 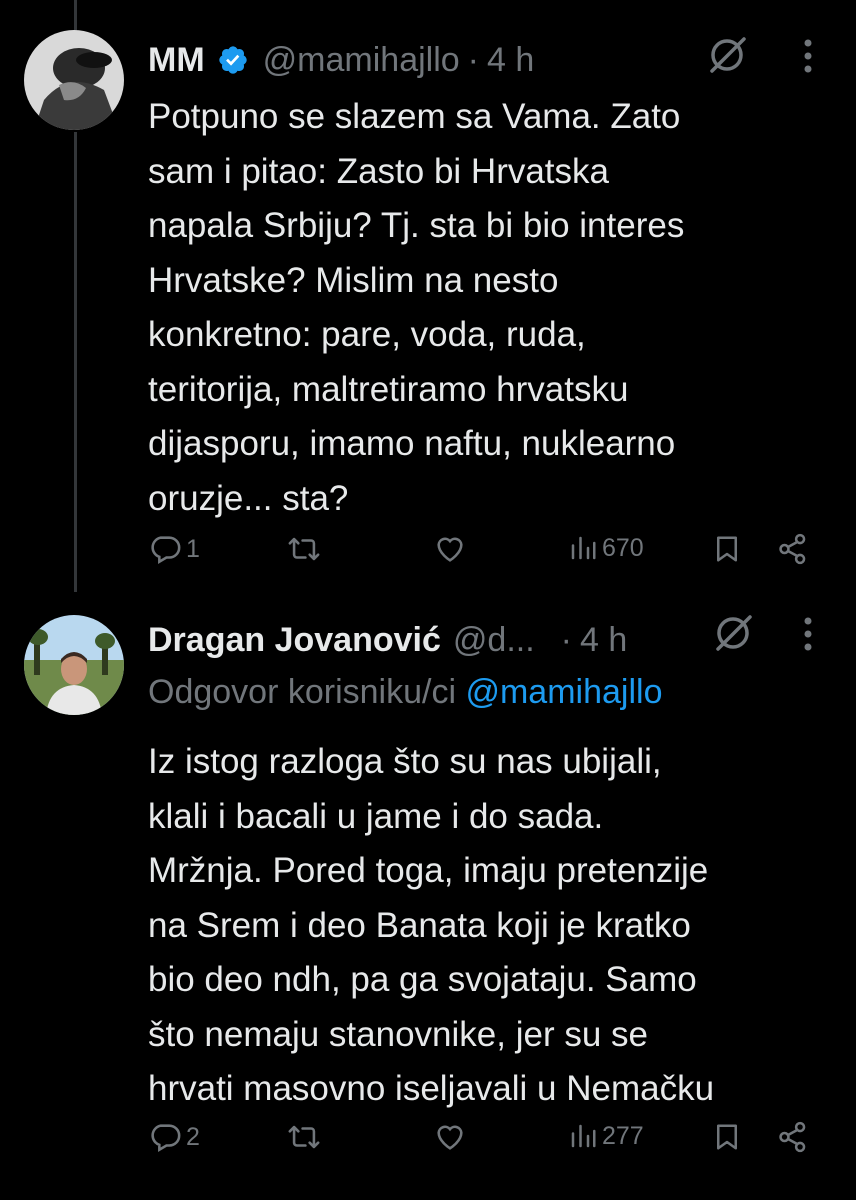 What do you see at coordinates (193, 1136) in the screenshot?
I see `reply-count: 2` at bounding box center [193, 1136].